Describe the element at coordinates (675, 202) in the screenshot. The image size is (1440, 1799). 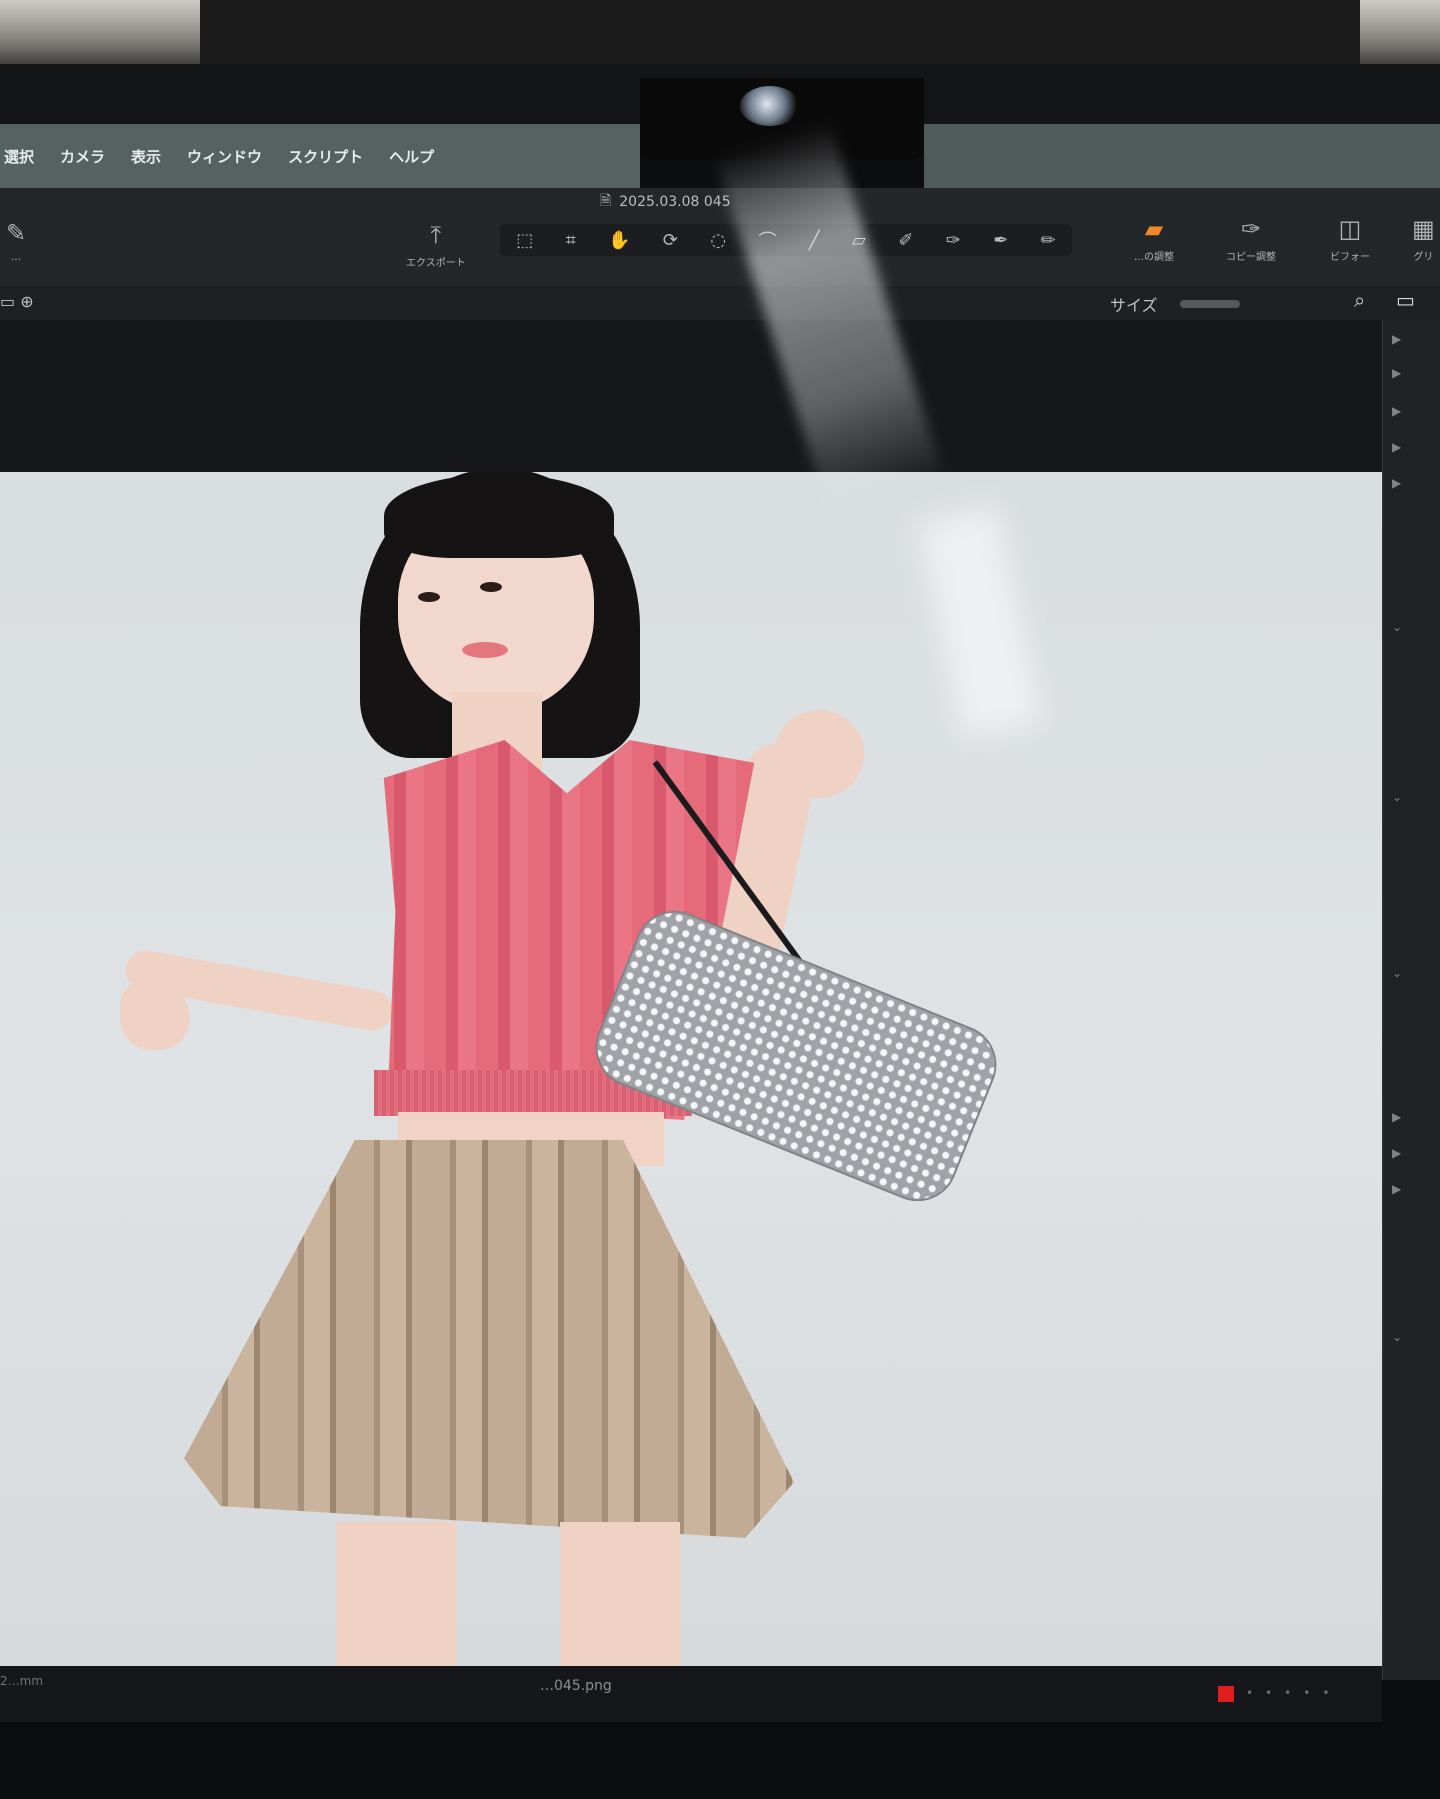
I see `document-title-text: 2025.03.08 045` at that location.